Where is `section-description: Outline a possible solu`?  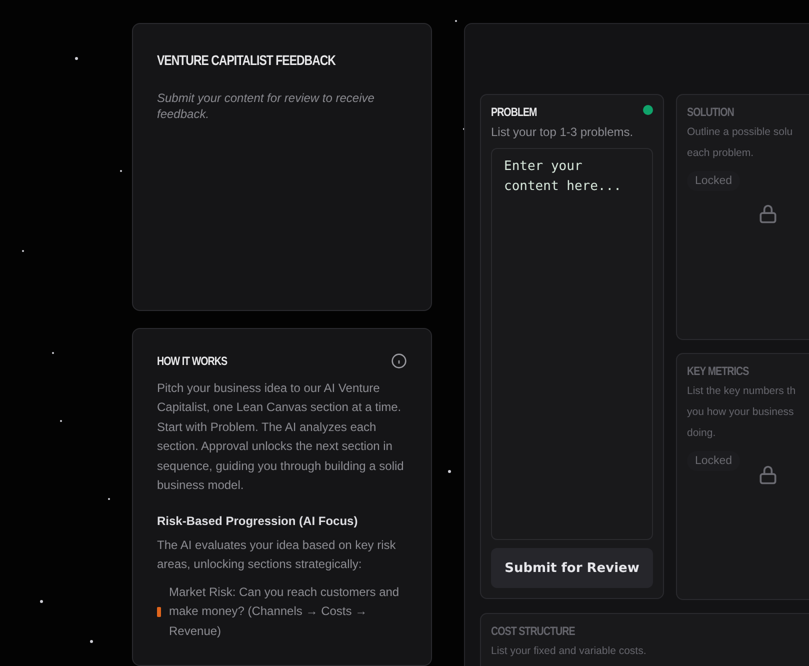 section-description: Outline a possible solu is located at coordinates (740, 132).